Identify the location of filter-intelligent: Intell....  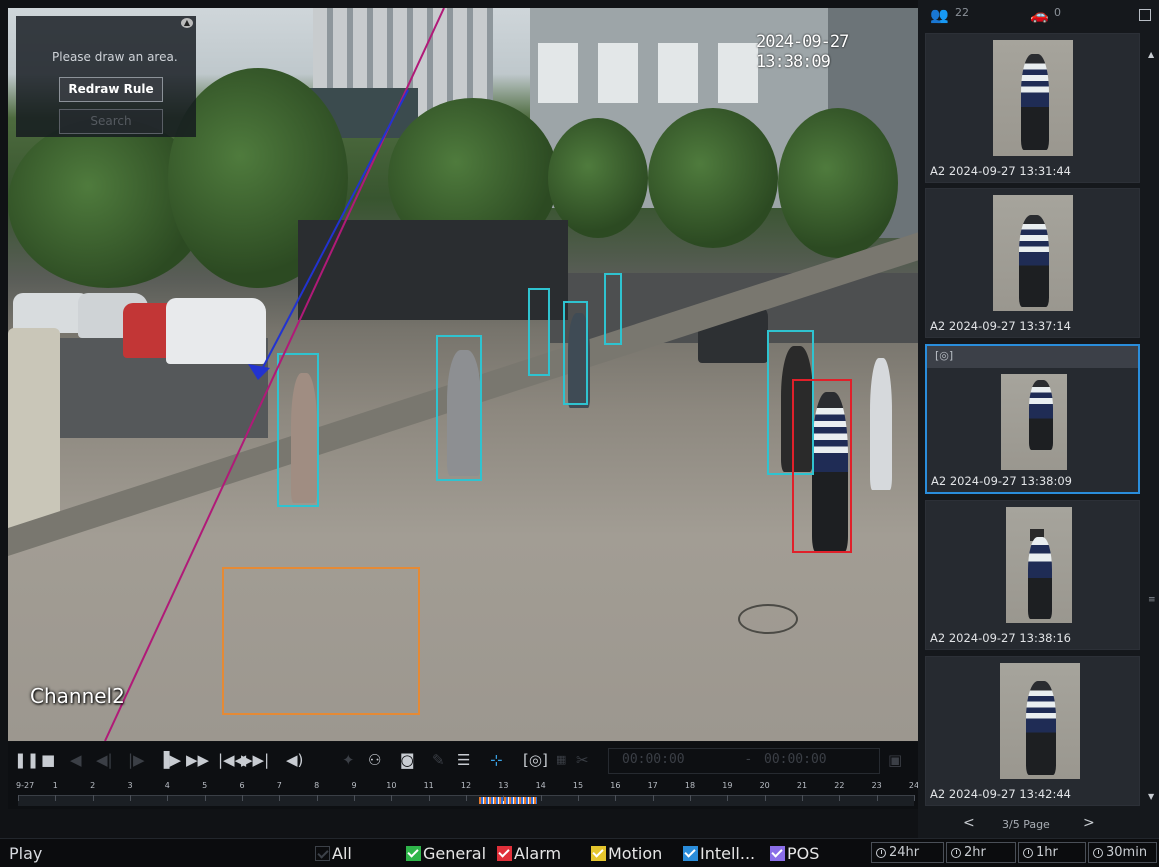
(719, 853).